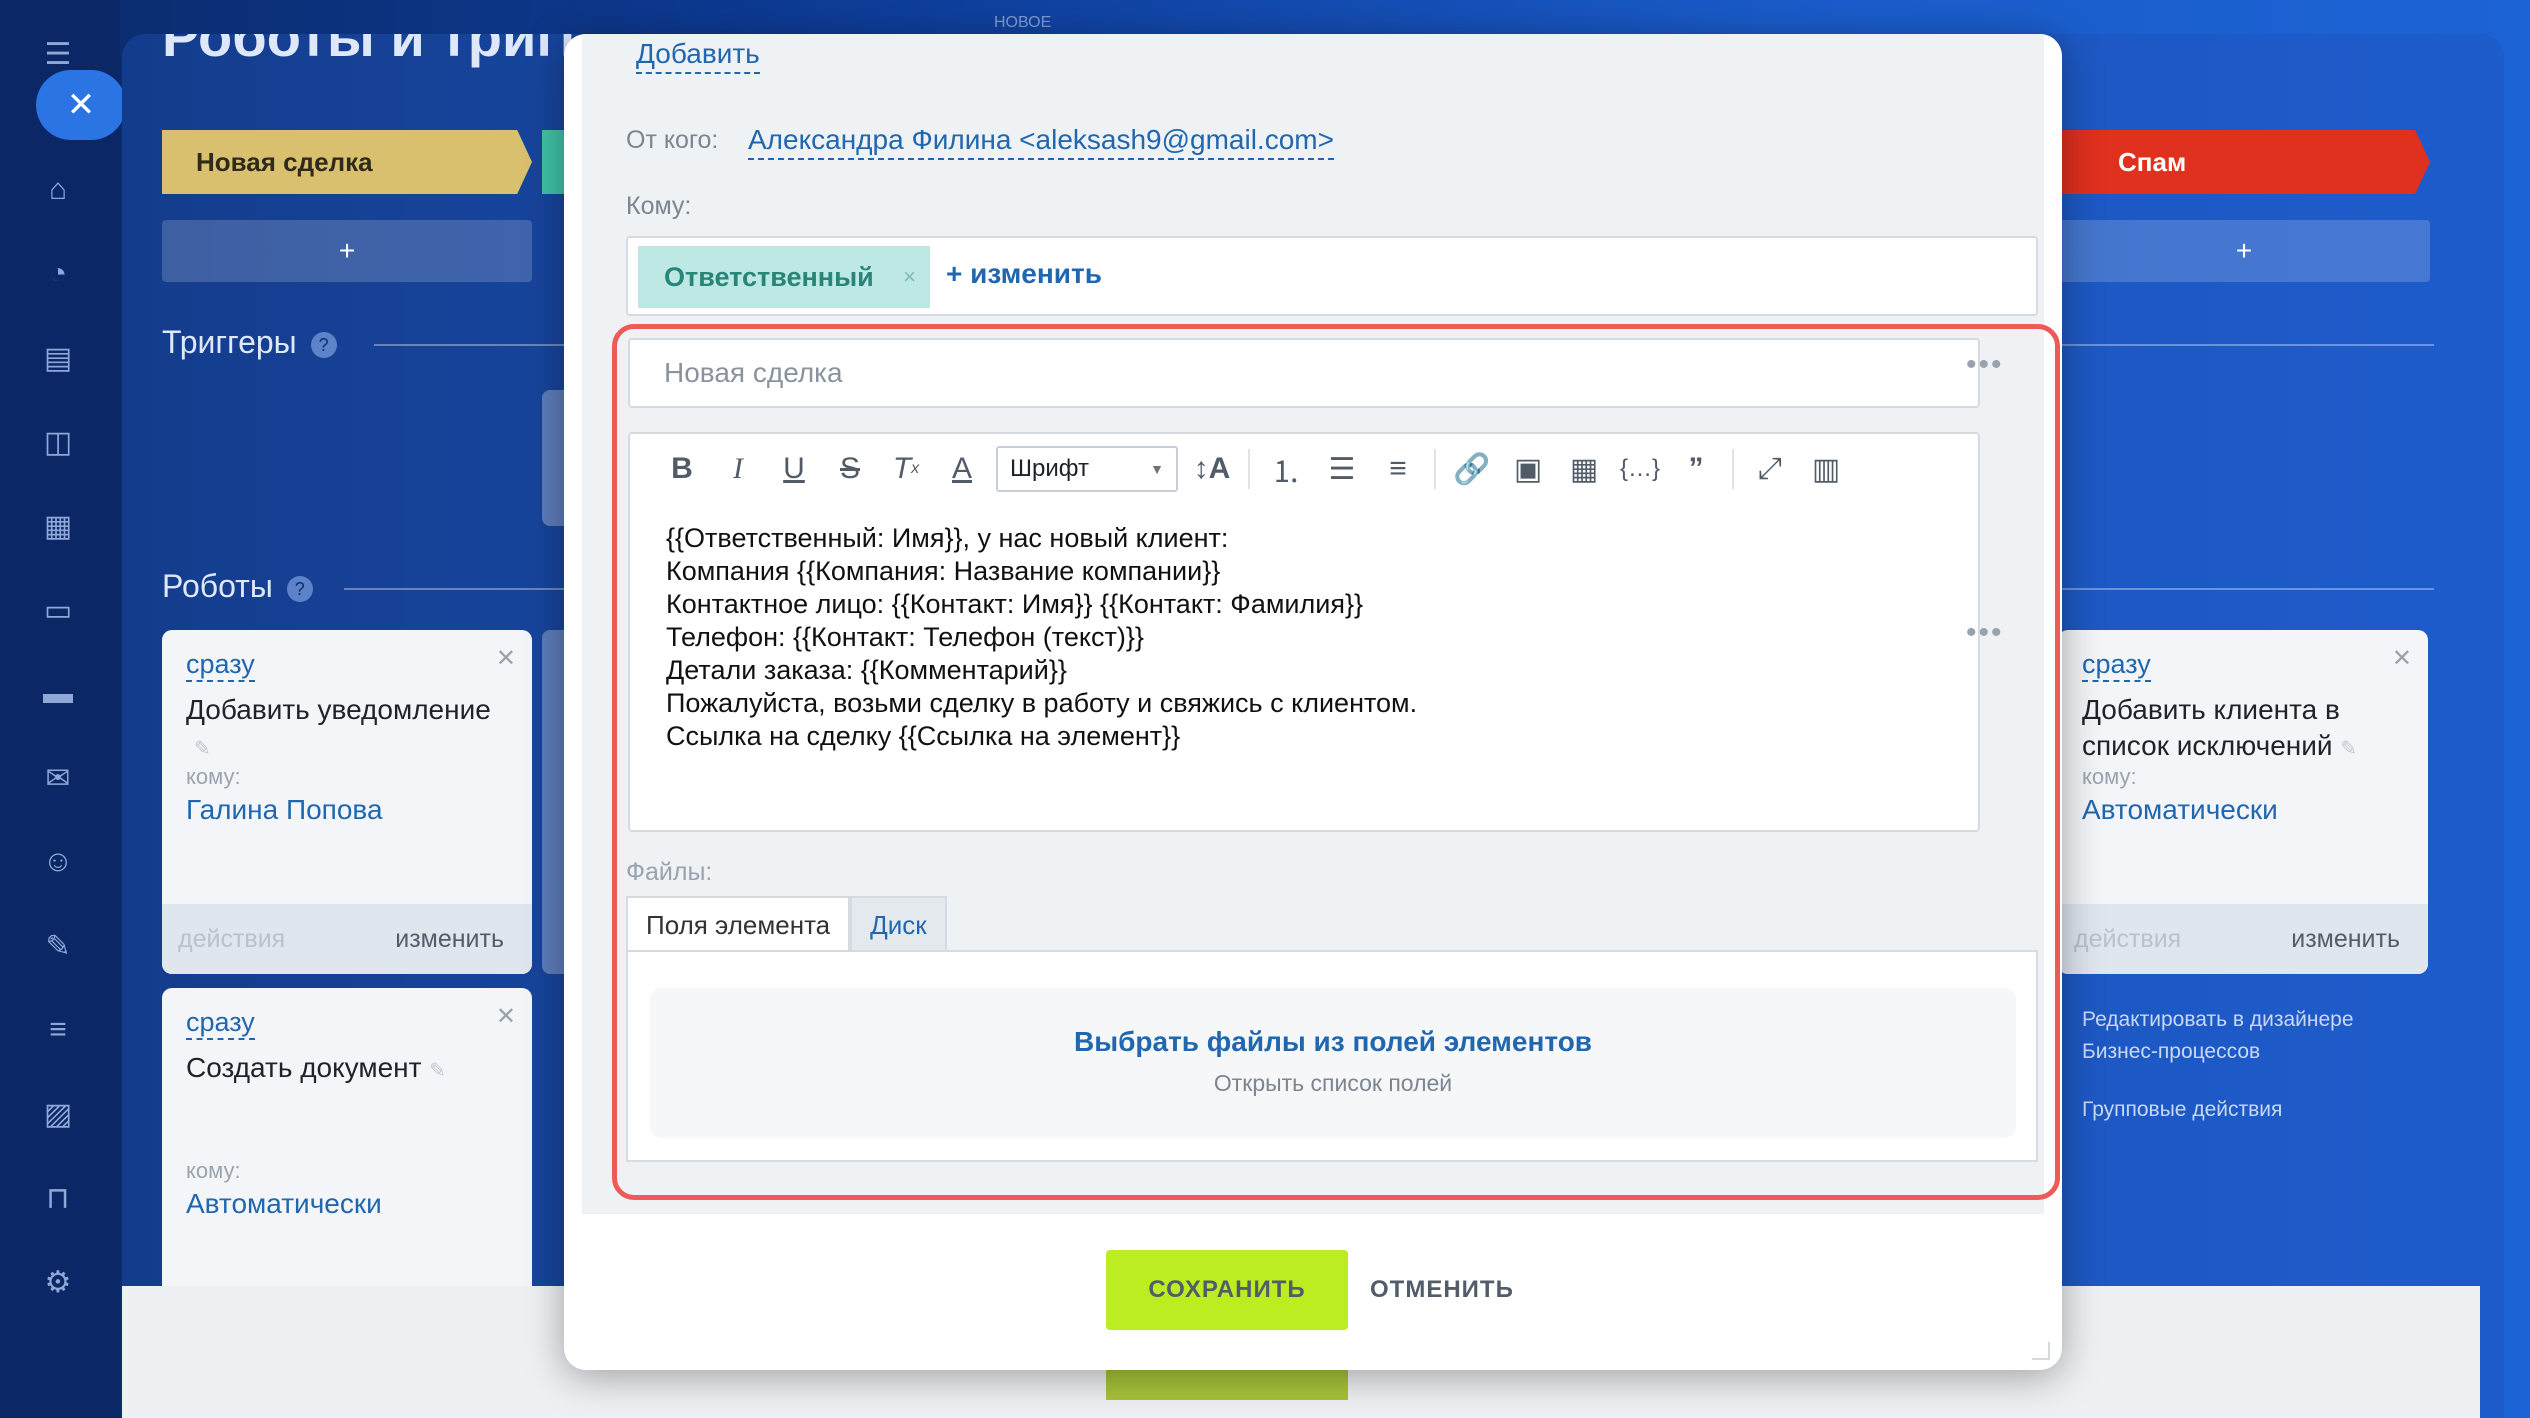 Image resolution: width=2530 pixels, height=1418 pixels. I want to click on contacts-icon: ☺, so click(58, 862).